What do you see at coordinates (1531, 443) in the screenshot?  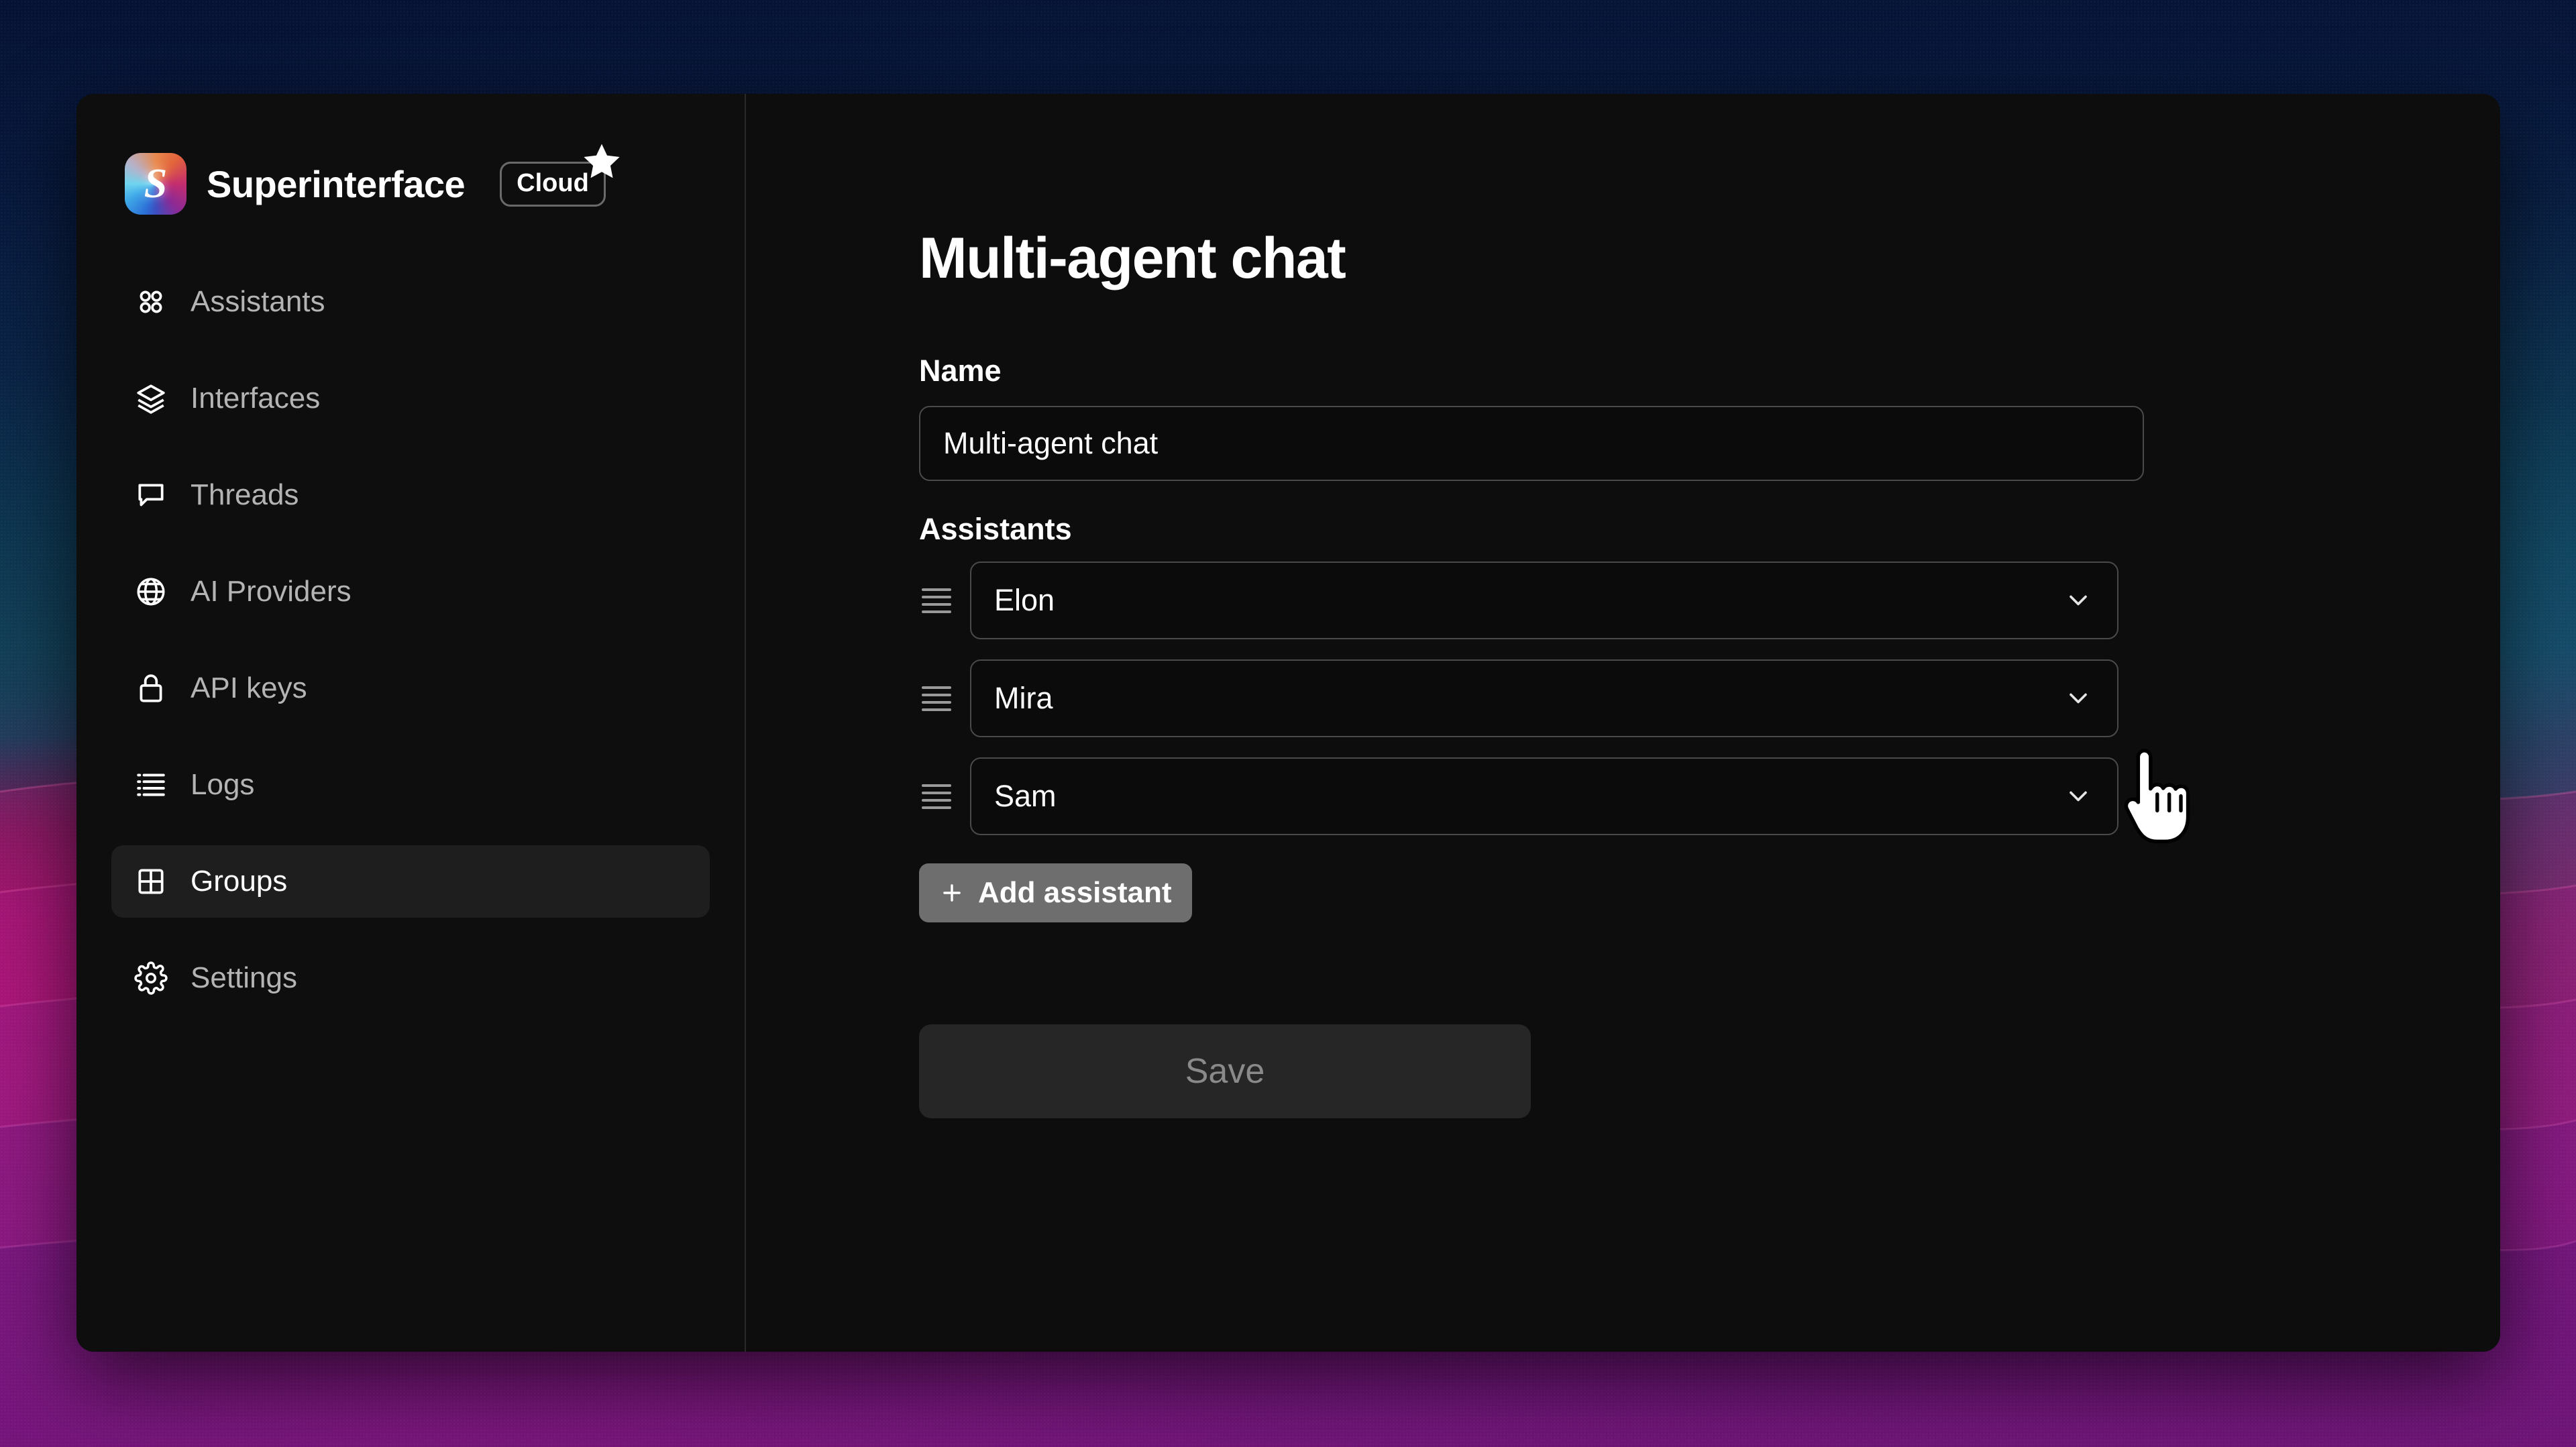 I see `name-input: Multi-agent chat` at bounding box center [1531, 443].